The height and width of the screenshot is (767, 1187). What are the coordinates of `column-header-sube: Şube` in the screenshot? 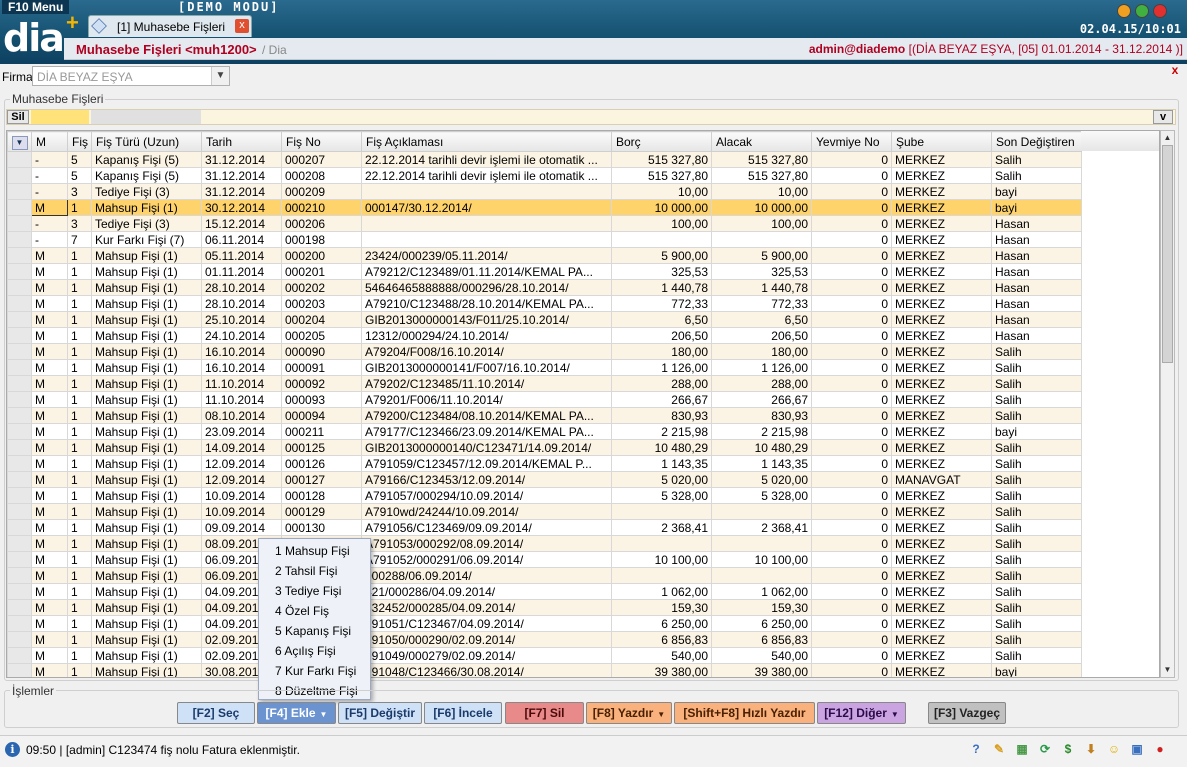 It's located at (941, 141).